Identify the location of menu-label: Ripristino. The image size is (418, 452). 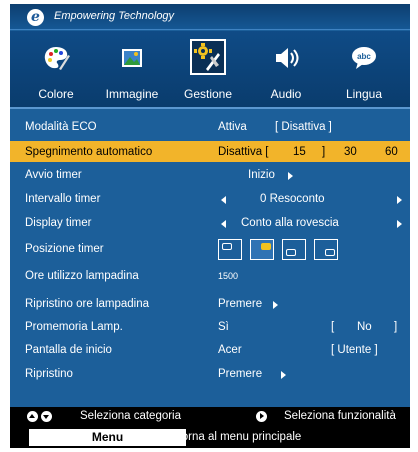
(49, 374).